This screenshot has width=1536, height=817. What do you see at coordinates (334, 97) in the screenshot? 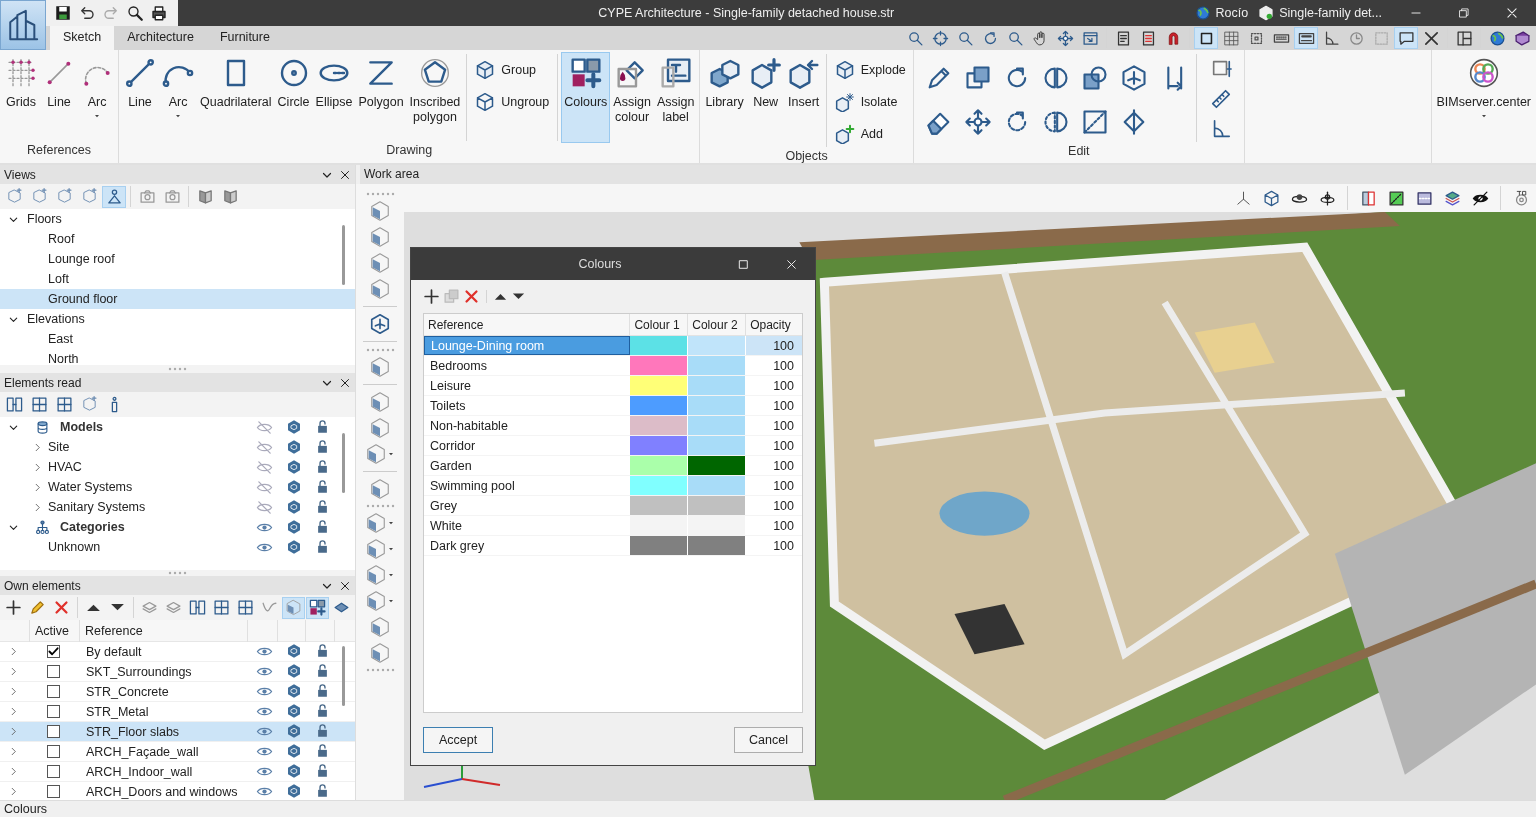
I see `ribbon-button: Ellipse` at bounding box center [334, 97].